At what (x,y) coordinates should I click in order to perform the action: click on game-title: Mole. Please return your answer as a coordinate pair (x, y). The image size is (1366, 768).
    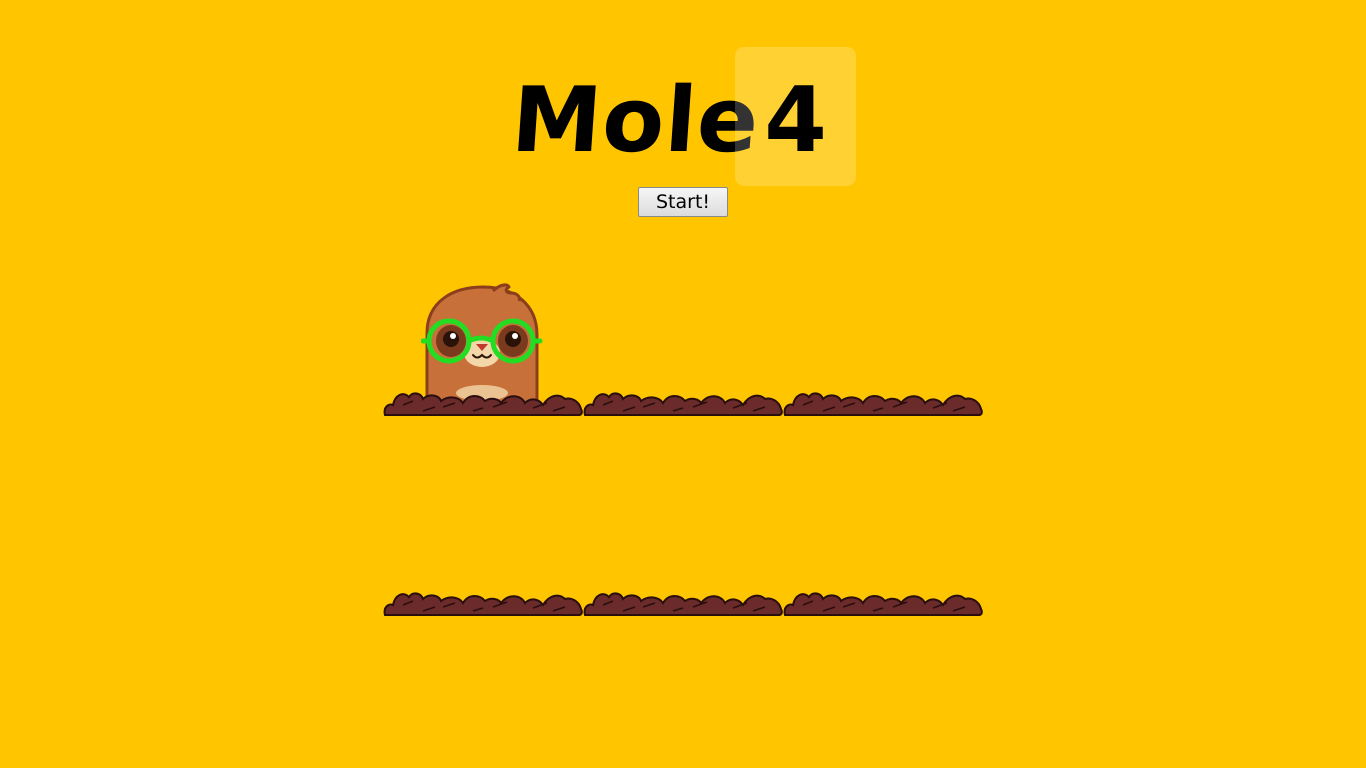
    Looking at the image, I should click on (635, 120).